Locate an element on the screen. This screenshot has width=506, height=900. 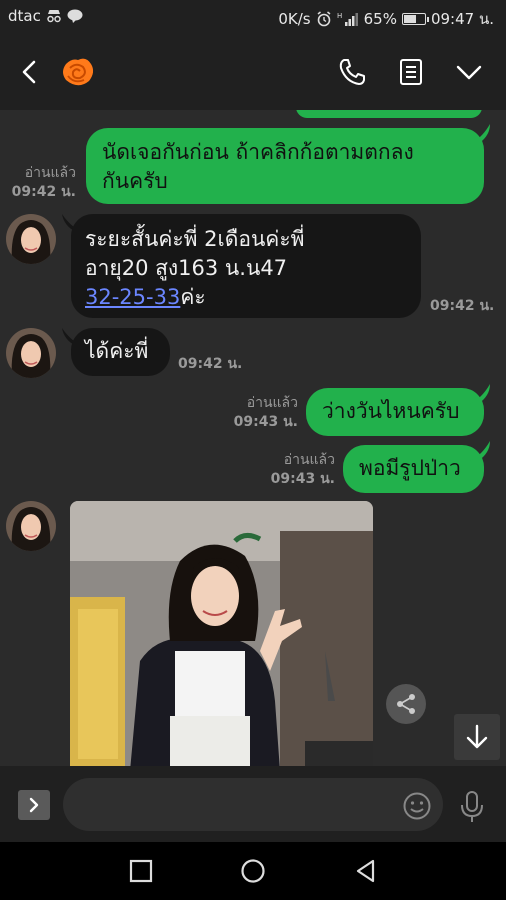
share-button is located at coordinates (406, 704).